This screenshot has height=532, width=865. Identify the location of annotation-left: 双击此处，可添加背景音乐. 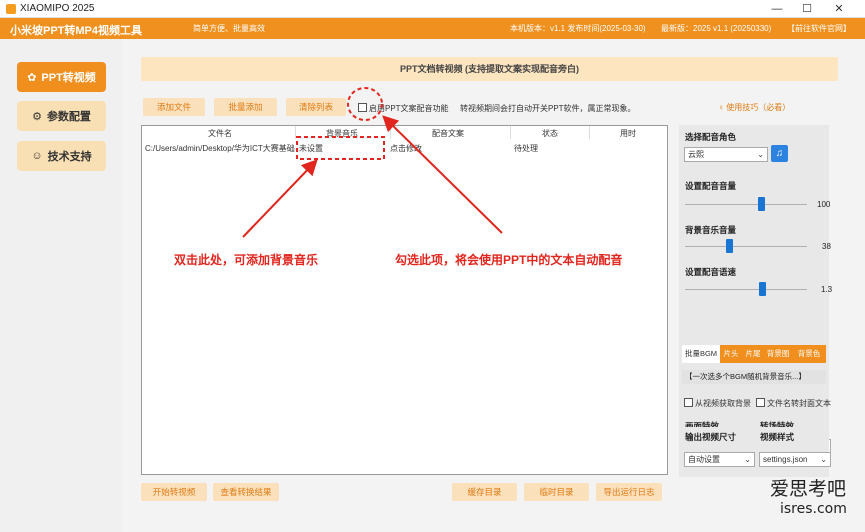
(246, 260).